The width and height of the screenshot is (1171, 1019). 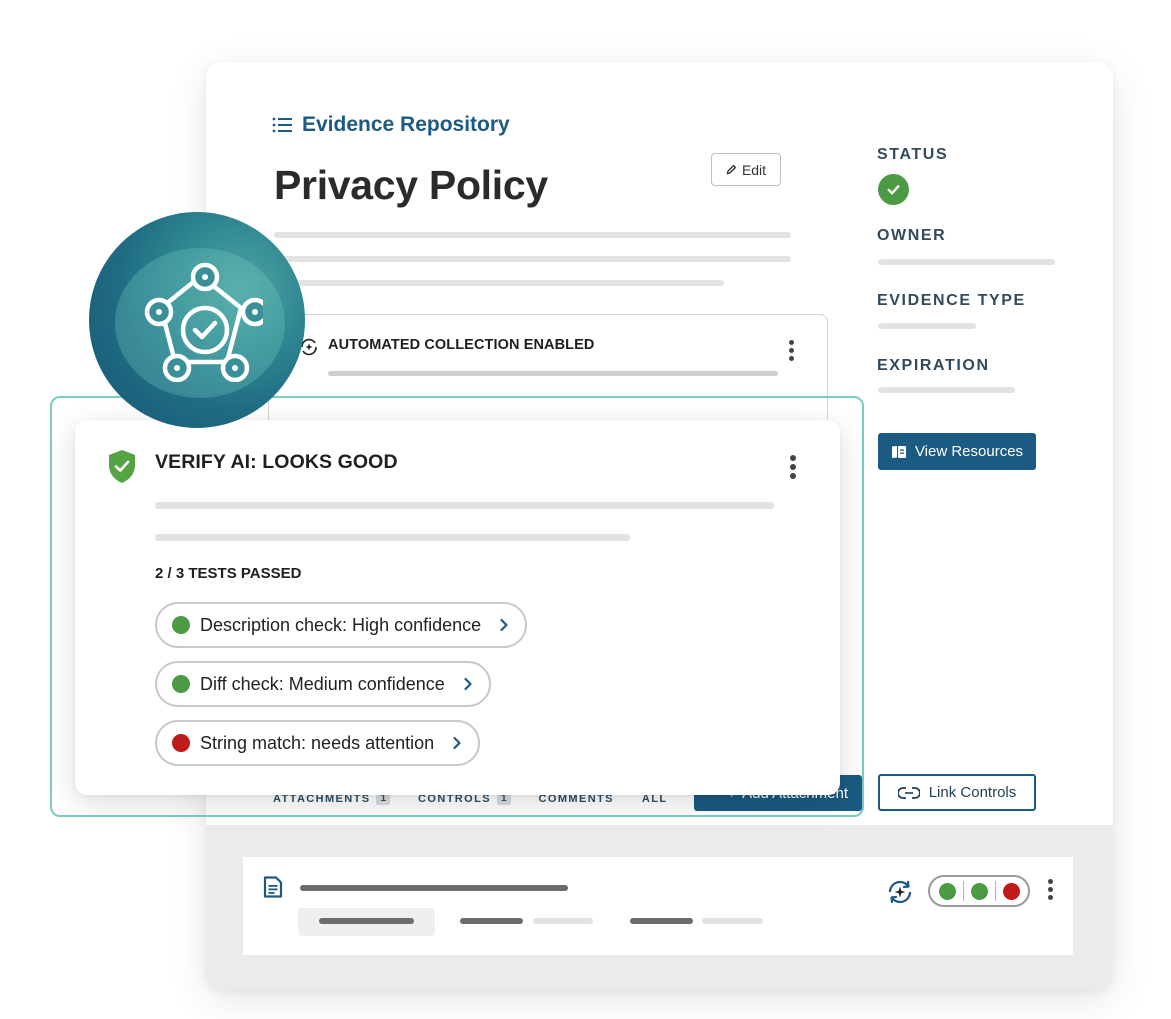 What do you see at coordinates (282, 125) in the screenshot?
I see `list-icon` at bounding box center [282, 125].